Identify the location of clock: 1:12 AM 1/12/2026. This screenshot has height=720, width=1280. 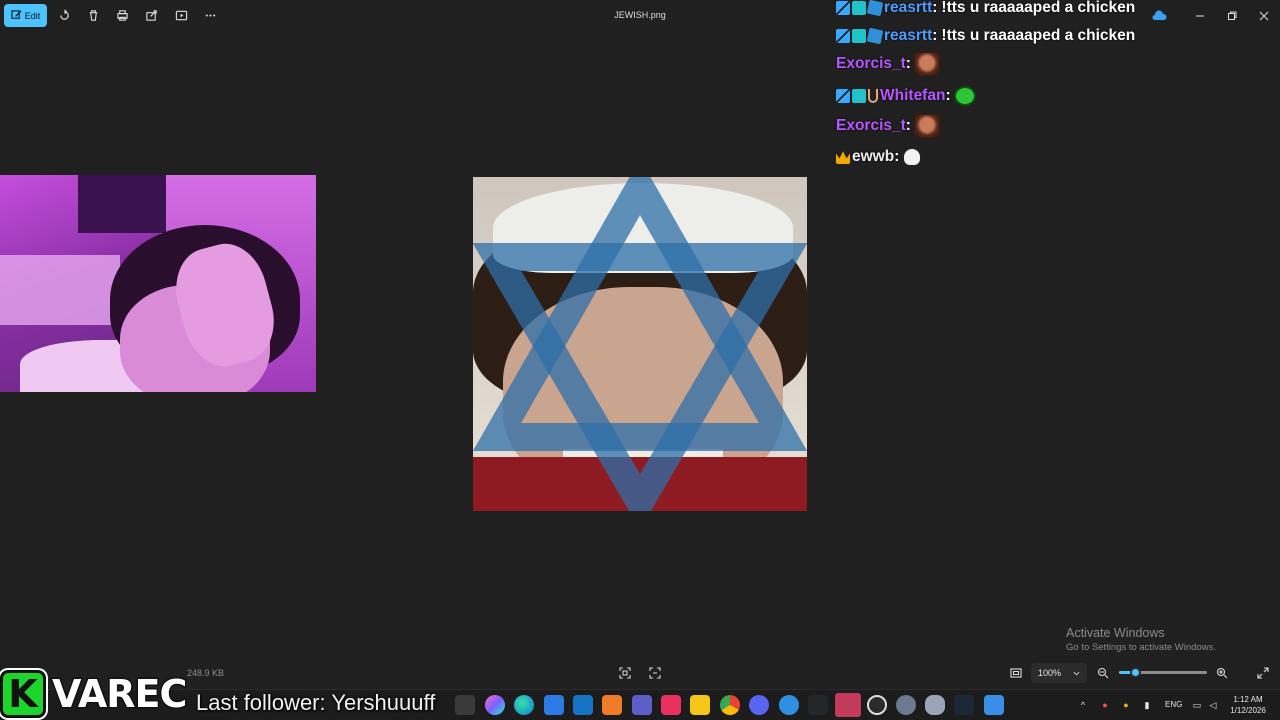
(1248, 705).